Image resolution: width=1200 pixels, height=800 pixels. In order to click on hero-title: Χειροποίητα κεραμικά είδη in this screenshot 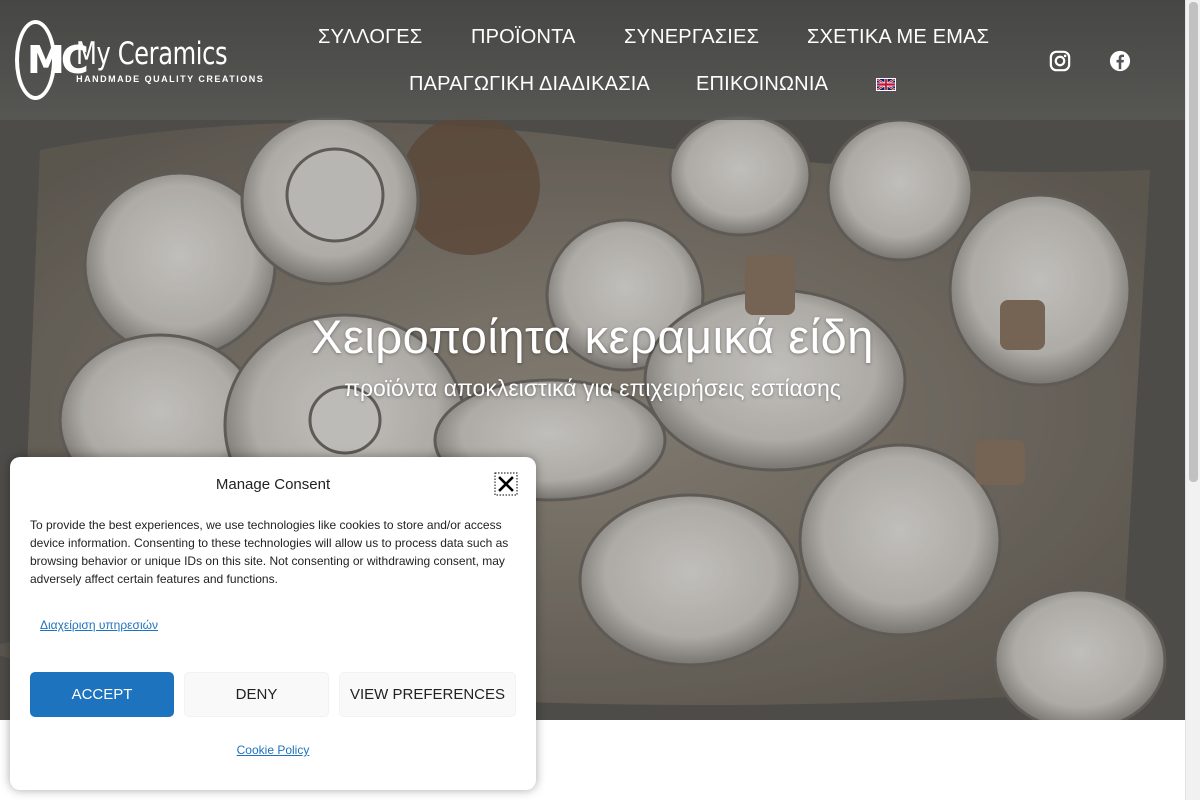, I will do `click(592, 336)`.